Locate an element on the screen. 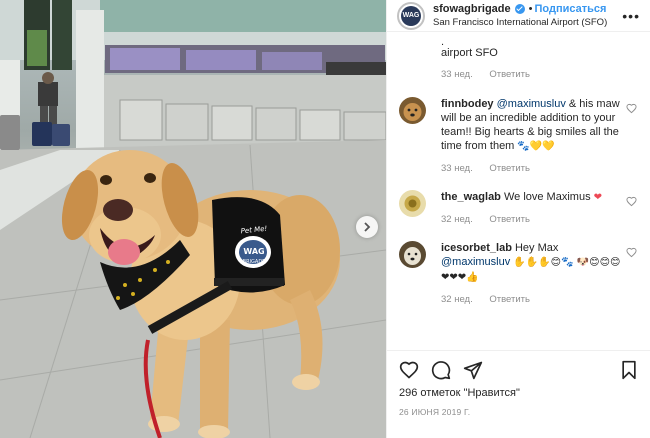 The width and height of the screenshot is (650, 438). labrador-avatar-image is located at coordinates (412, 254).